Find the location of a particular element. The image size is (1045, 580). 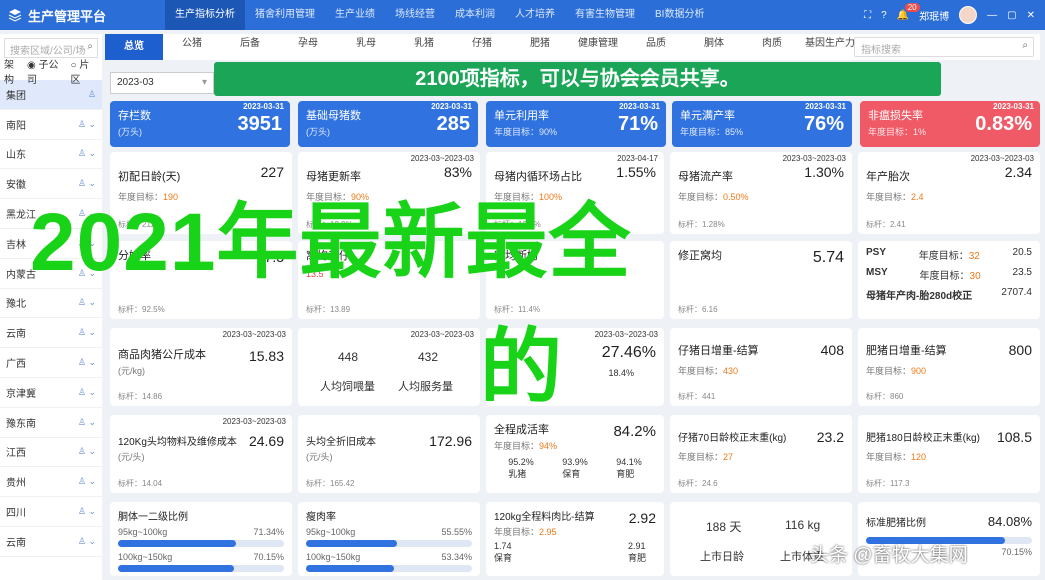

index-search-input: 指标搜索 ⌕ is located at coordinates (944, 47).